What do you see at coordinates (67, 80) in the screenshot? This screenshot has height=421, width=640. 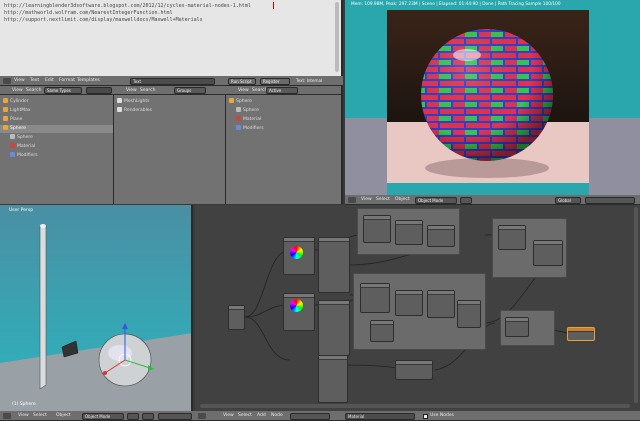 I see `menu-format: Format` at bounding box center [67, 80].